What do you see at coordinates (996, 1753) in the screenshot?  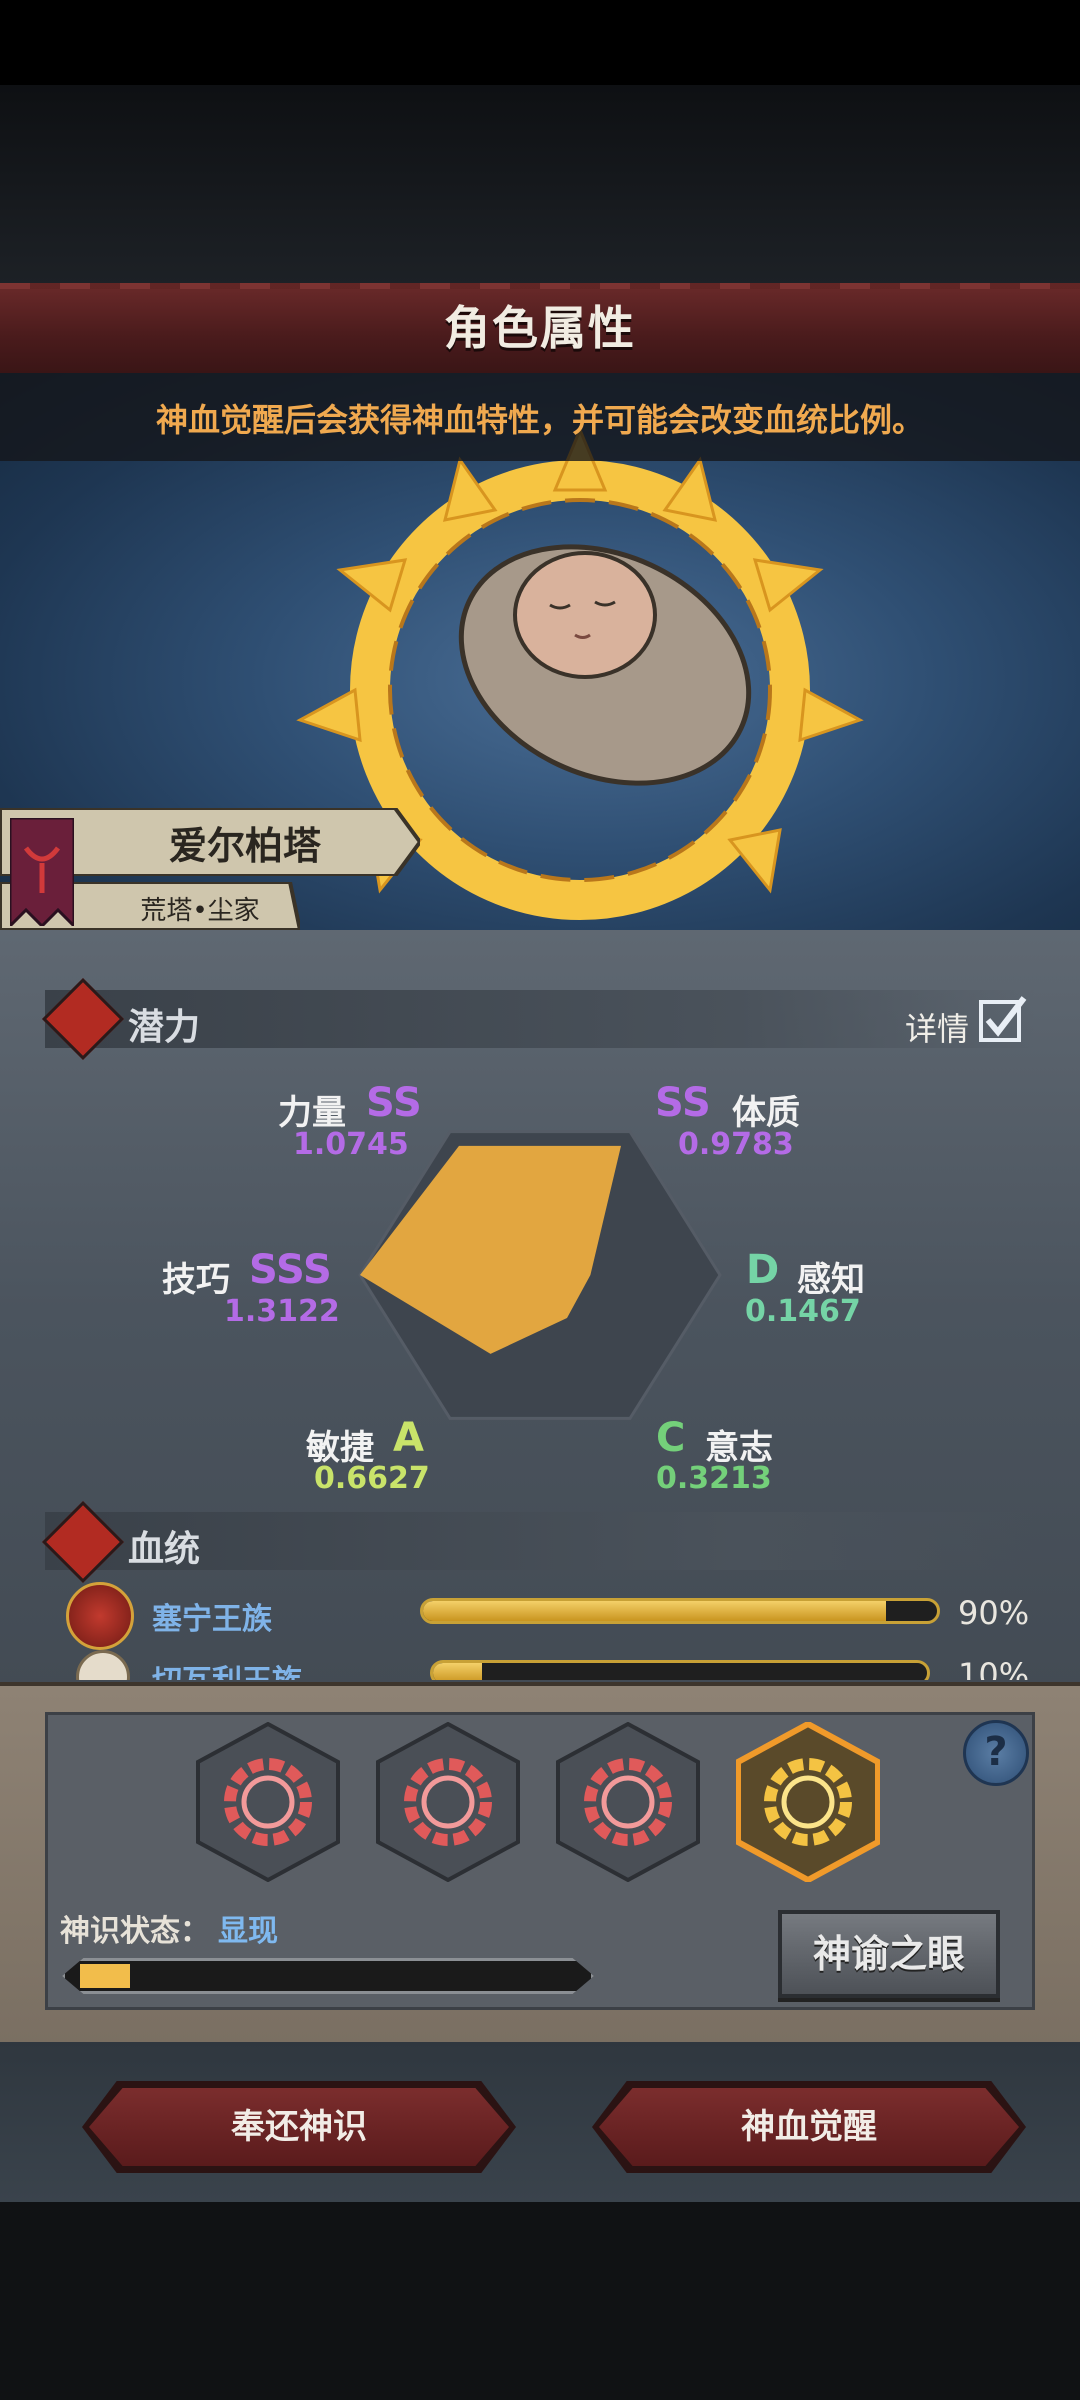 I see `help-button: ?` at bounding box center [996, 1753].